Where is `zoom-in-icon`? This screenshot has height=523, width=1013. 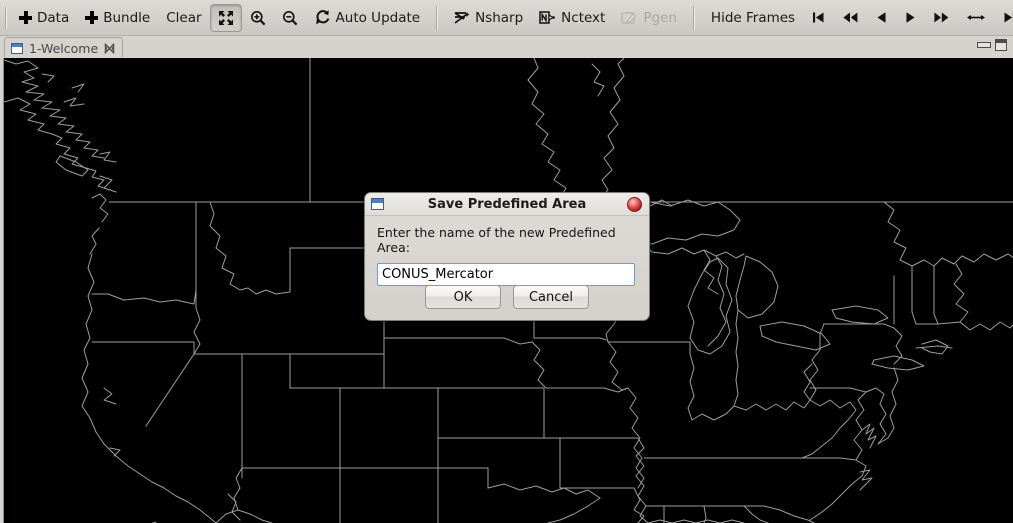 zoom-in-icon is located at coordinates (258, 18).